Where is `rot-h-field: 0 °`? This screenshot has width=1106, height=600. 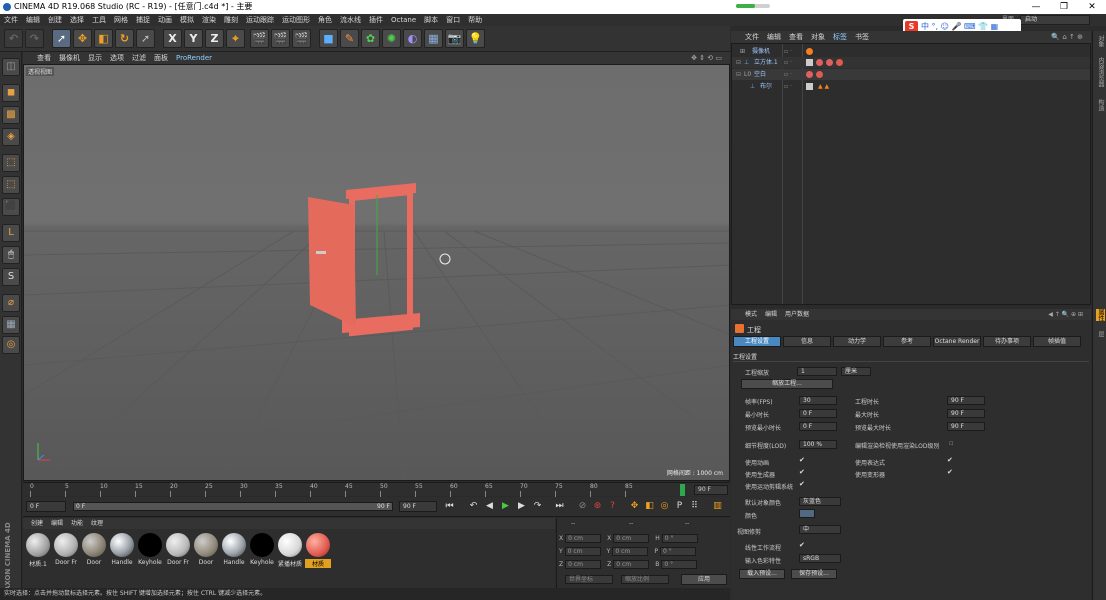
rot-h-field: 0 ° is located at coordinates (679, 538).